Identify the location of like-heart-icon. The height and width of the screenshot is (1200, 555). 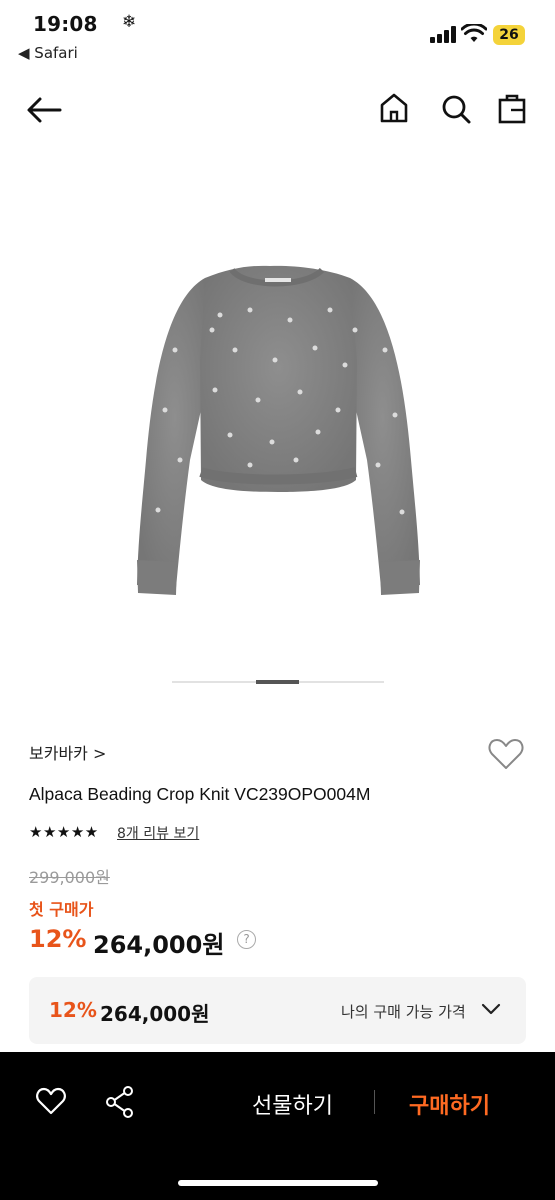
(51, 1101).